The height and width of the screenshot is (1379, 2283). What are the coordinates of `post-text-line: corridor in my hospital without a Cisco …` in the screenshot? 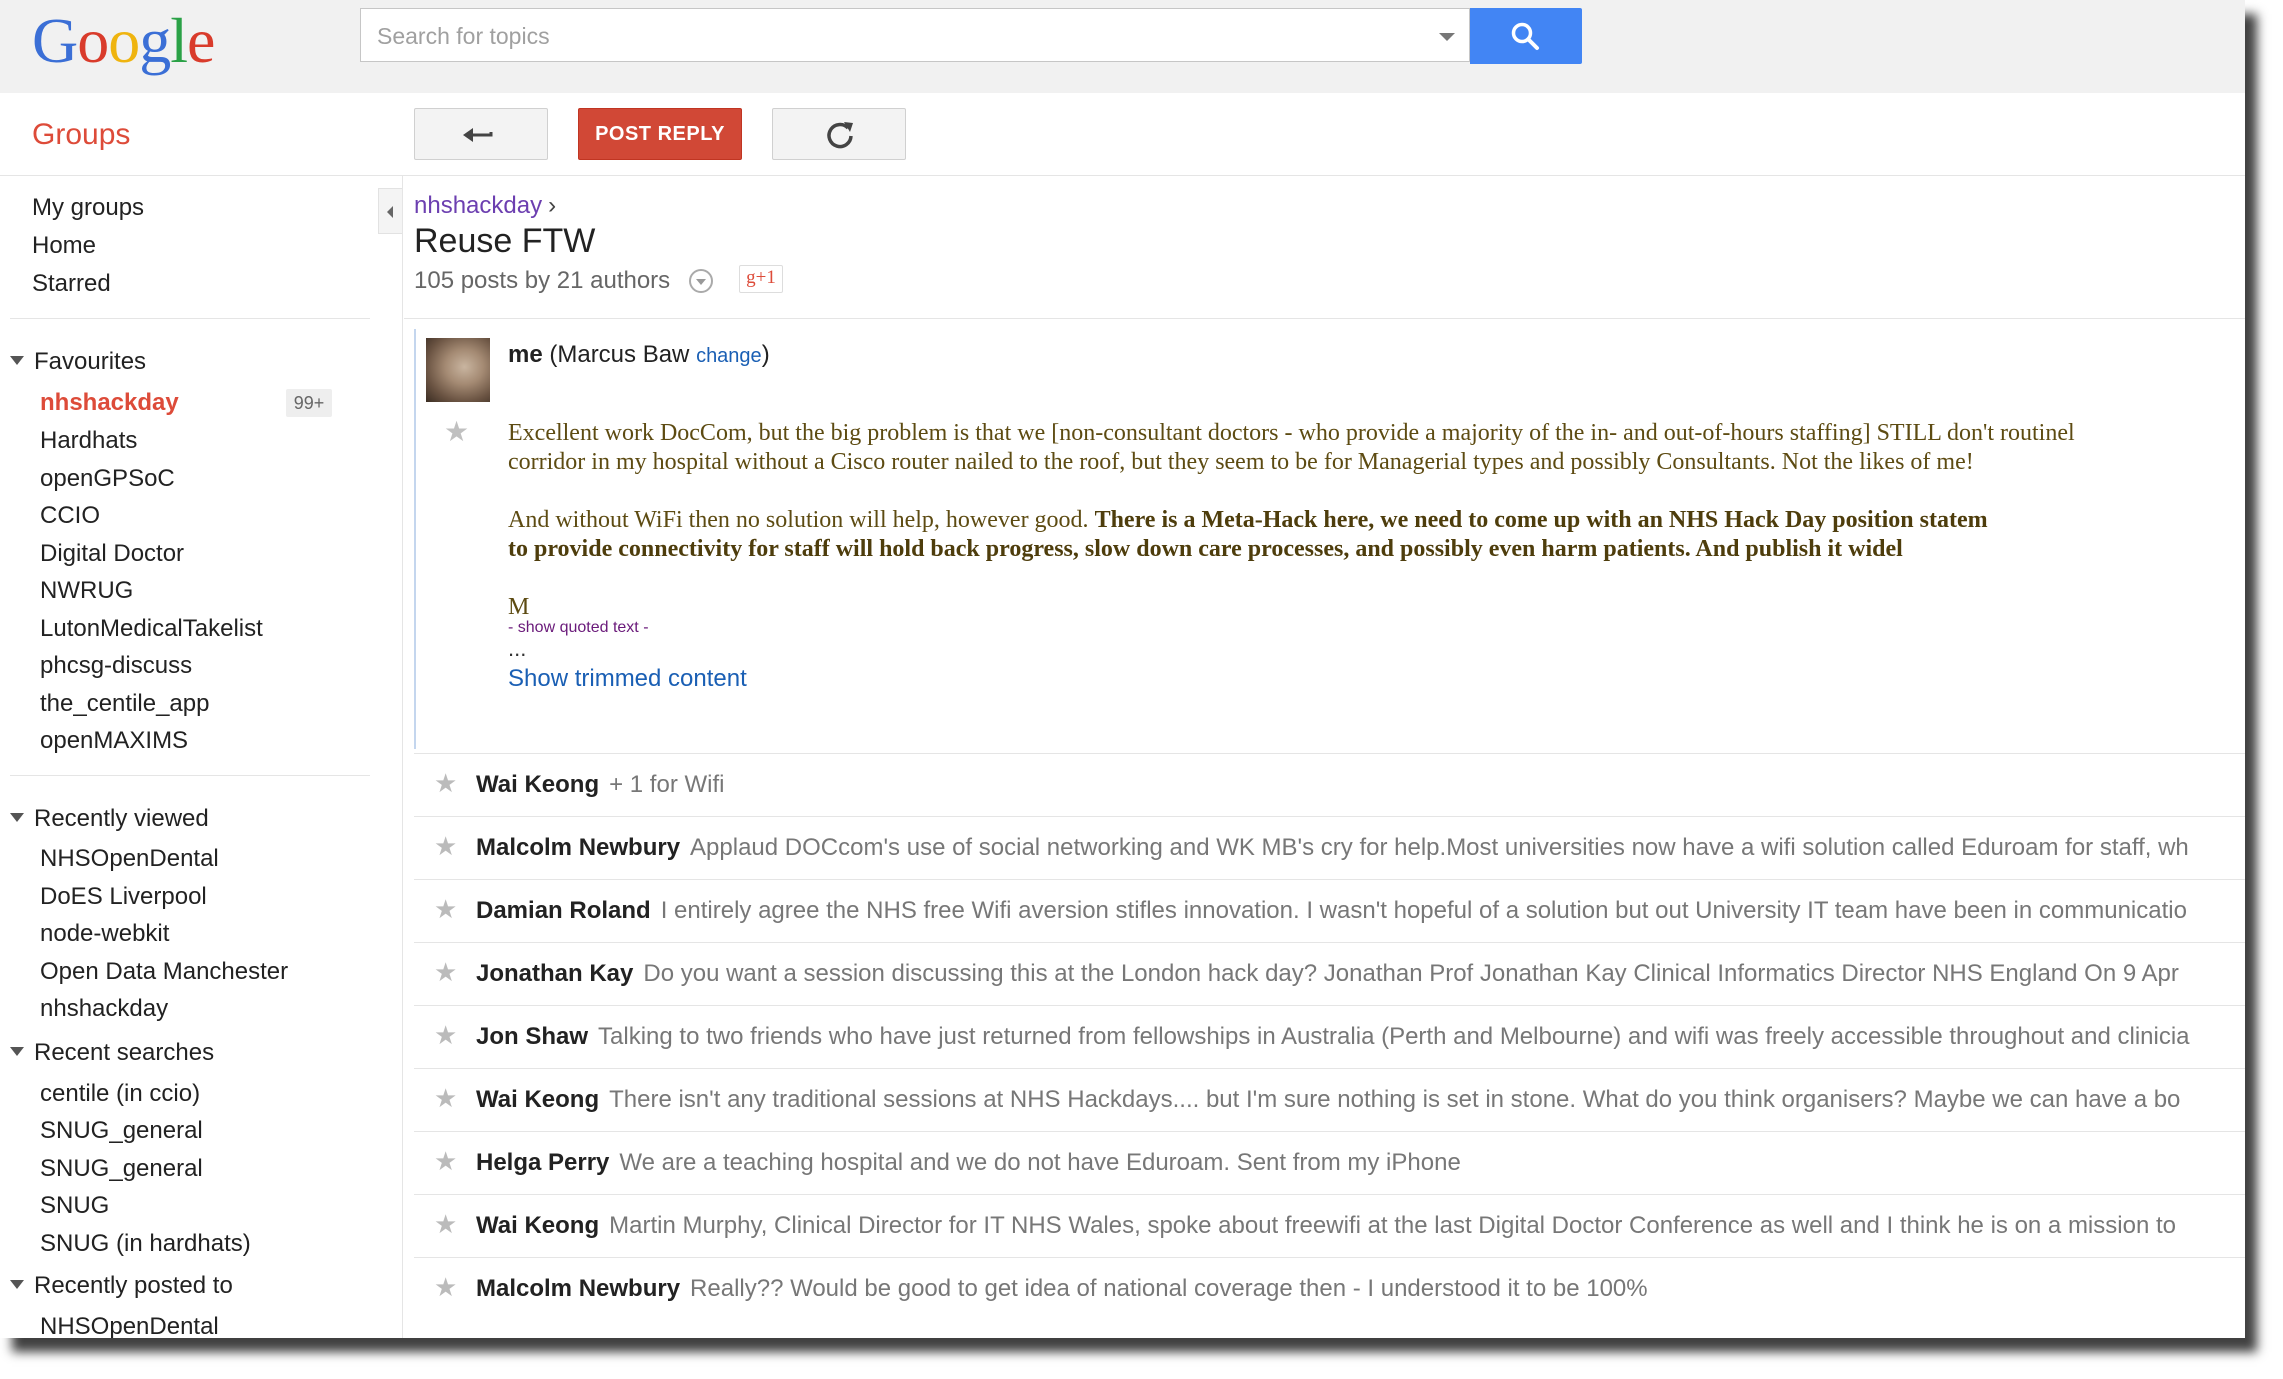 It's located at (1241, 462).